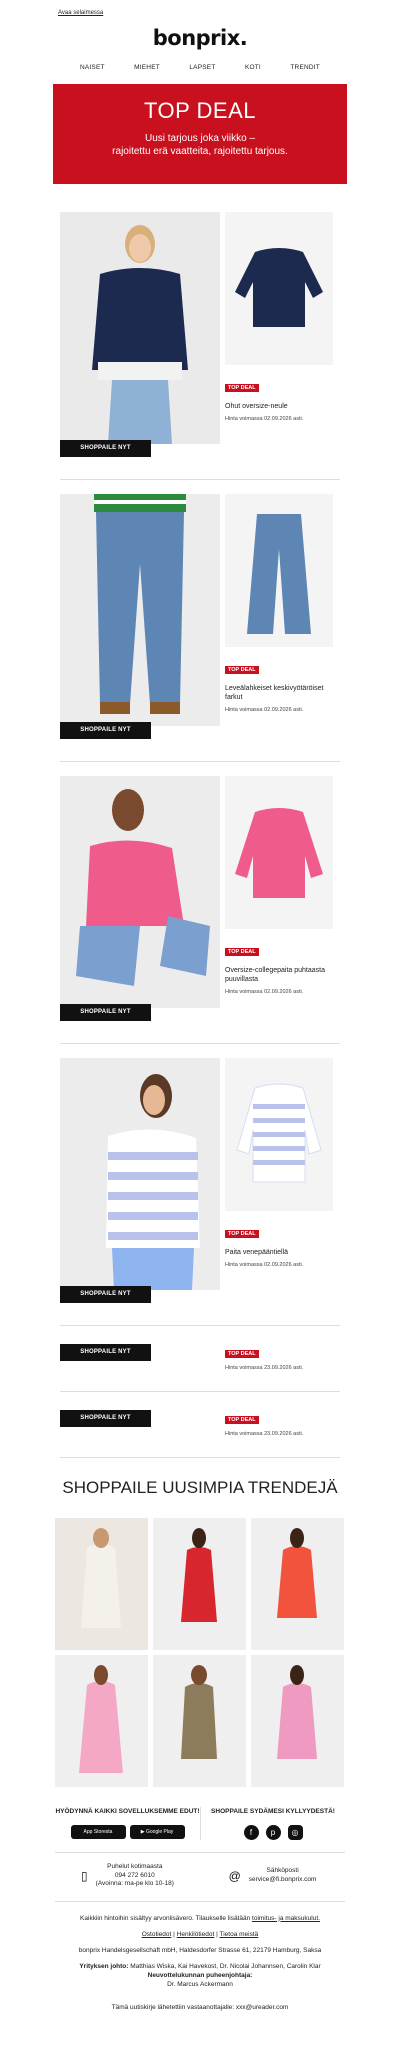 The image size is (400, 2047). I want to click on app-store-button: App Storesta, so click(98, 1832).